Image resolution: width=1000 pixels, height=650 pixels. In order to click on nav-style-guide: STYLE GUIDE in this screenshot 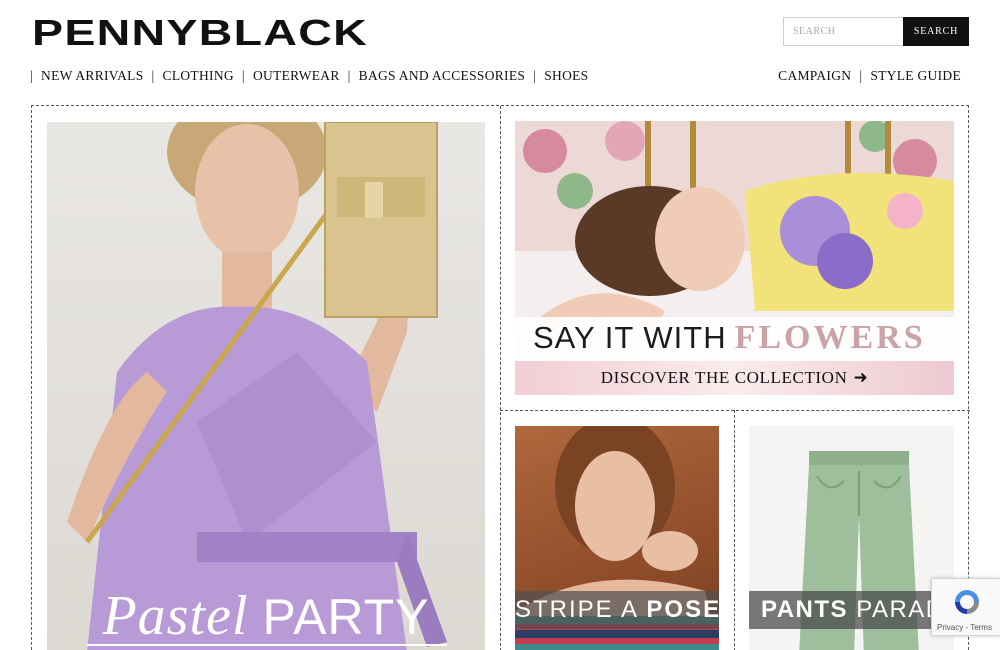, I will do `click(915, 76)`.